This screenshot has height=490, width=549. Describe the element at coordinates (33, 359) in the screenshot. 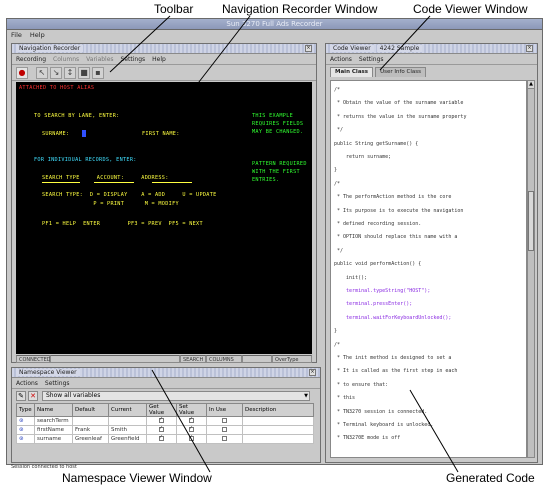

I see `status-cell: CONNECTED` at that location.